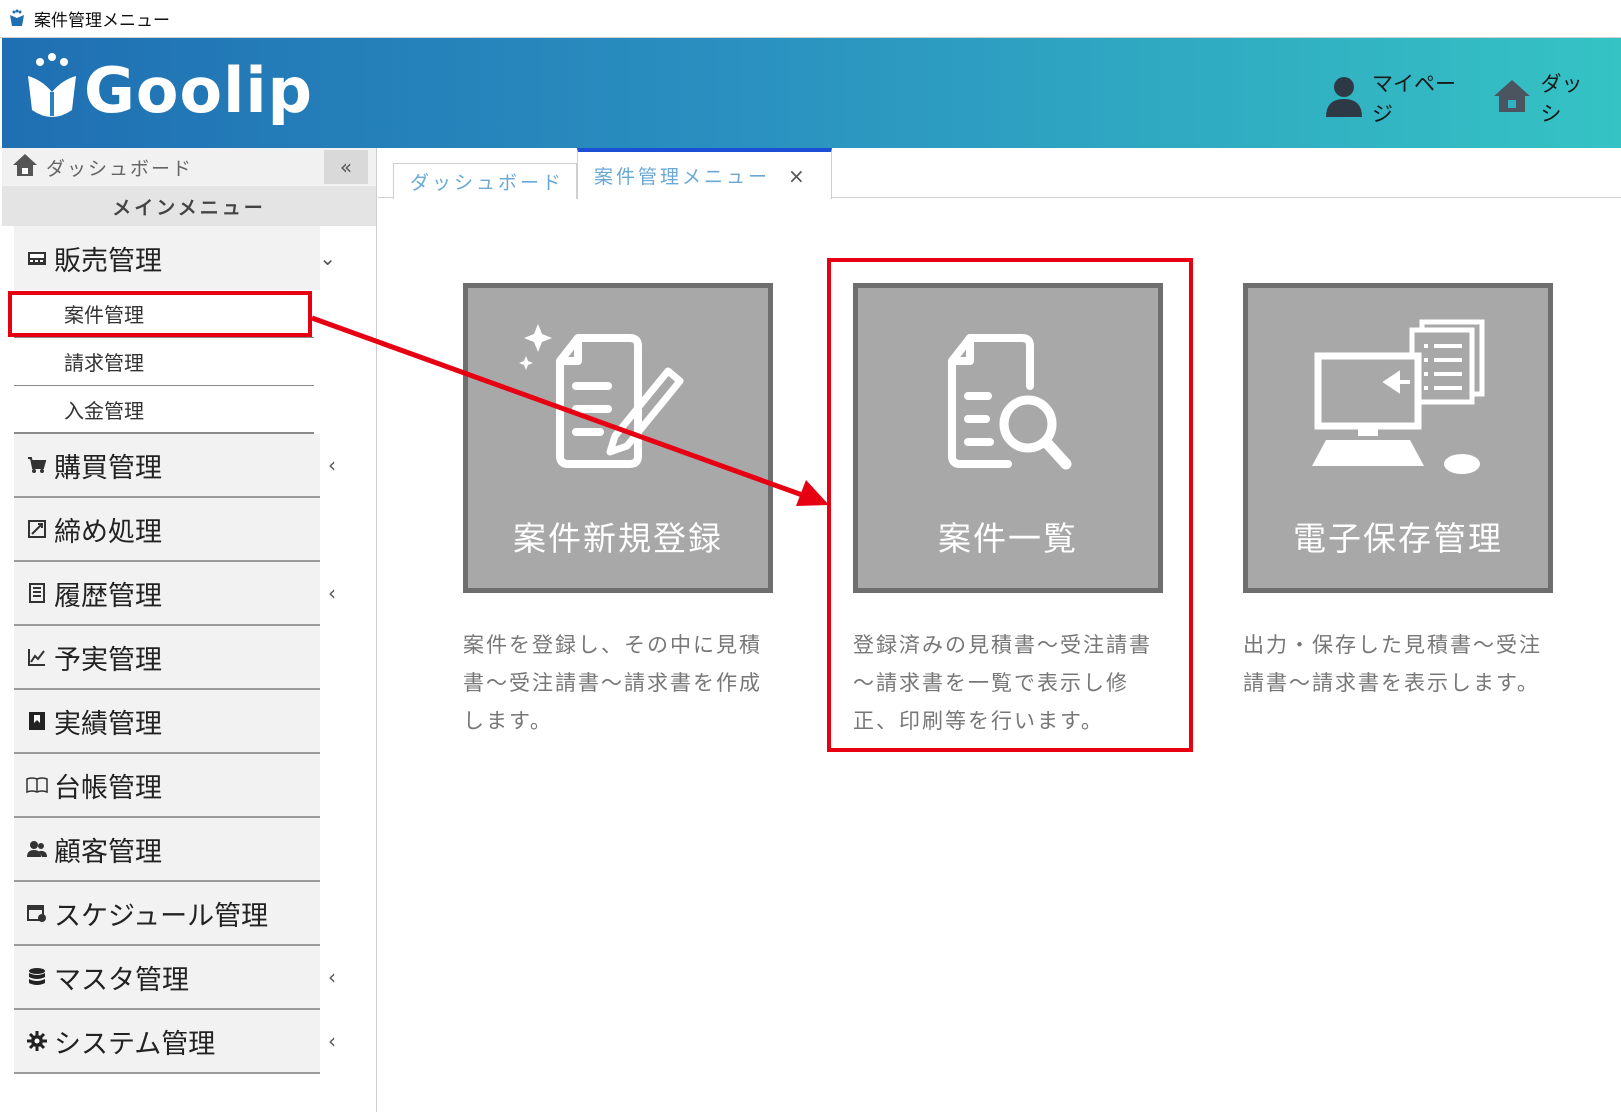  I want to click on sidebar-item-label: 購買管理, so click(108, 468).